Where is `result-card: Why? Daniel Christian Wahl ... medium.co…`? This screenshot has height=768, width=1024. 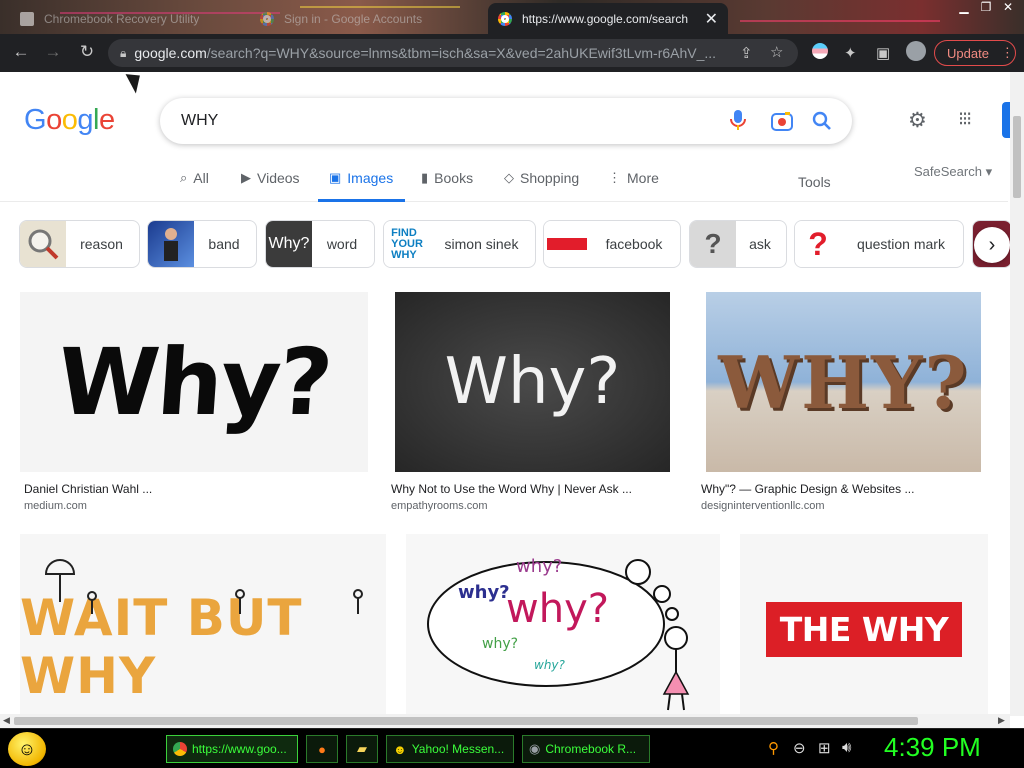 result-card: Why? Daniel Christian Wahl ... medium.co… is located at coordinates (195, 402).